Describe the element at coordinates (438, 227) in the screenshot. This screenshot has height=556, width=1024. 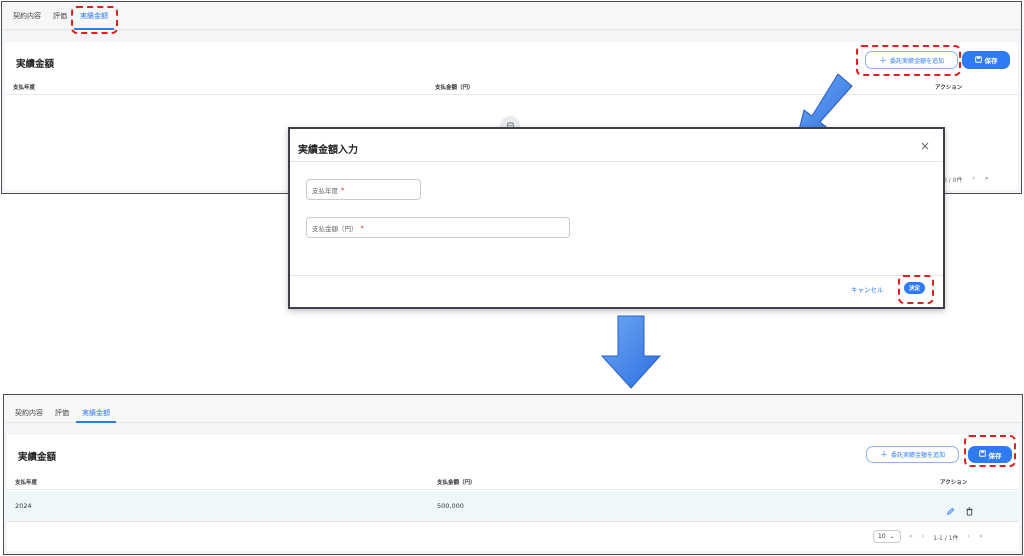
I see `amount-field: 支払金額（円） *` at that location.